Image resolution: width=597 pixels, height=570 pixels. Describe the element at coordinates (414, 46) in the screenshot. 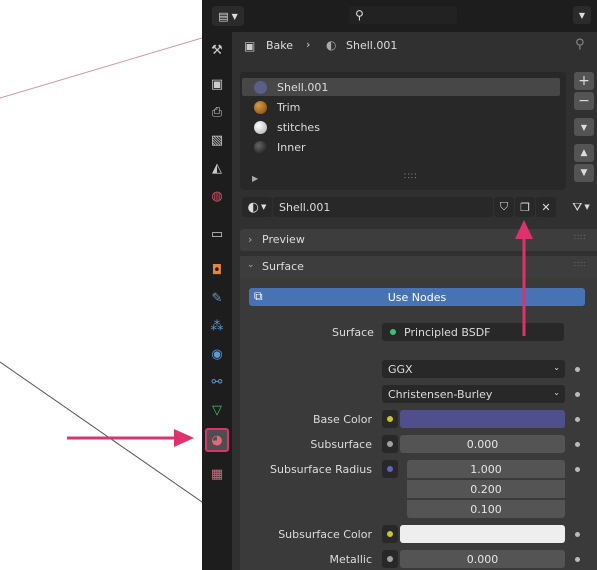

I see `breadcrumb: ▣ Bake › ◐ Shell.001 ⚲` at that location.